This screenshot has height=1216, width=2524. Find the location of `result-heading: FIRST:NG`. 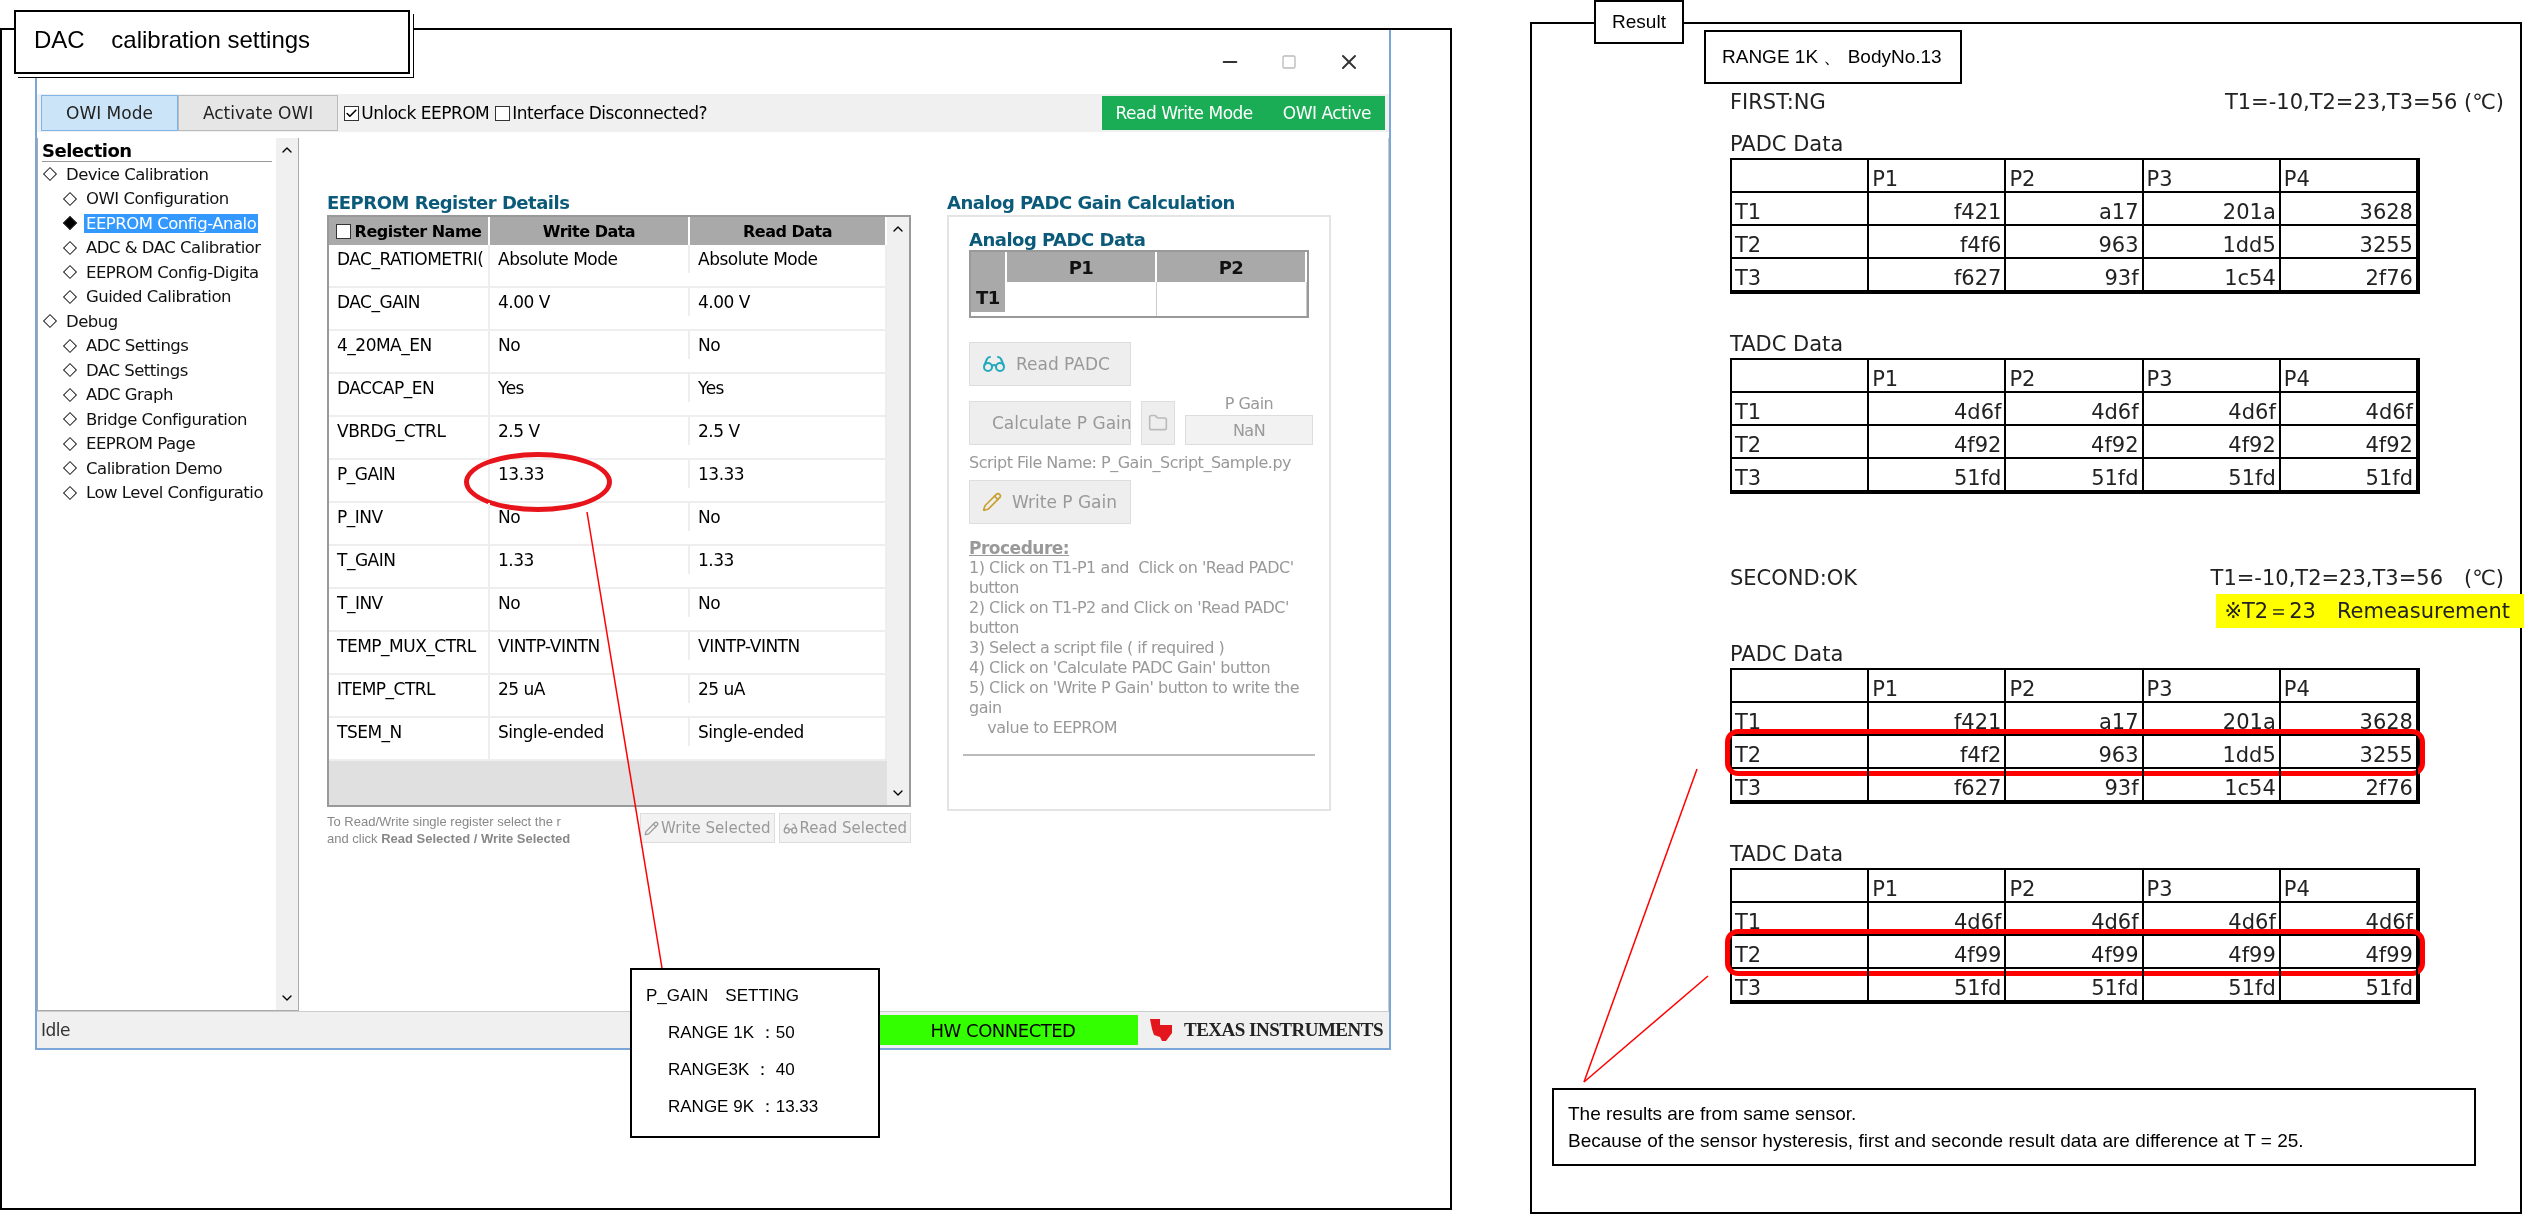

result-heading: FIRST:NG is located at coordinates (1778, 102).